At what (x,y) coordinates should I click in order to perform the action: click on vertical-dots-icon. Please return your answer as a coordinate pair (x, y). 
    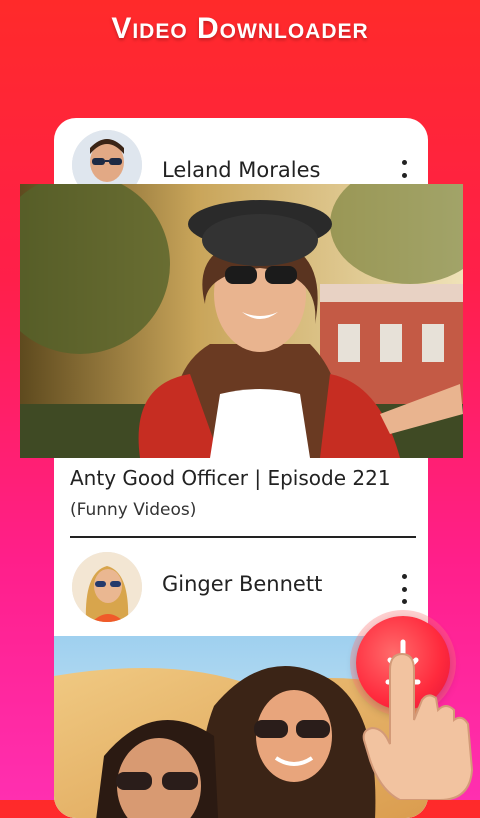
    Looking at the image, I should click on (404, 589).